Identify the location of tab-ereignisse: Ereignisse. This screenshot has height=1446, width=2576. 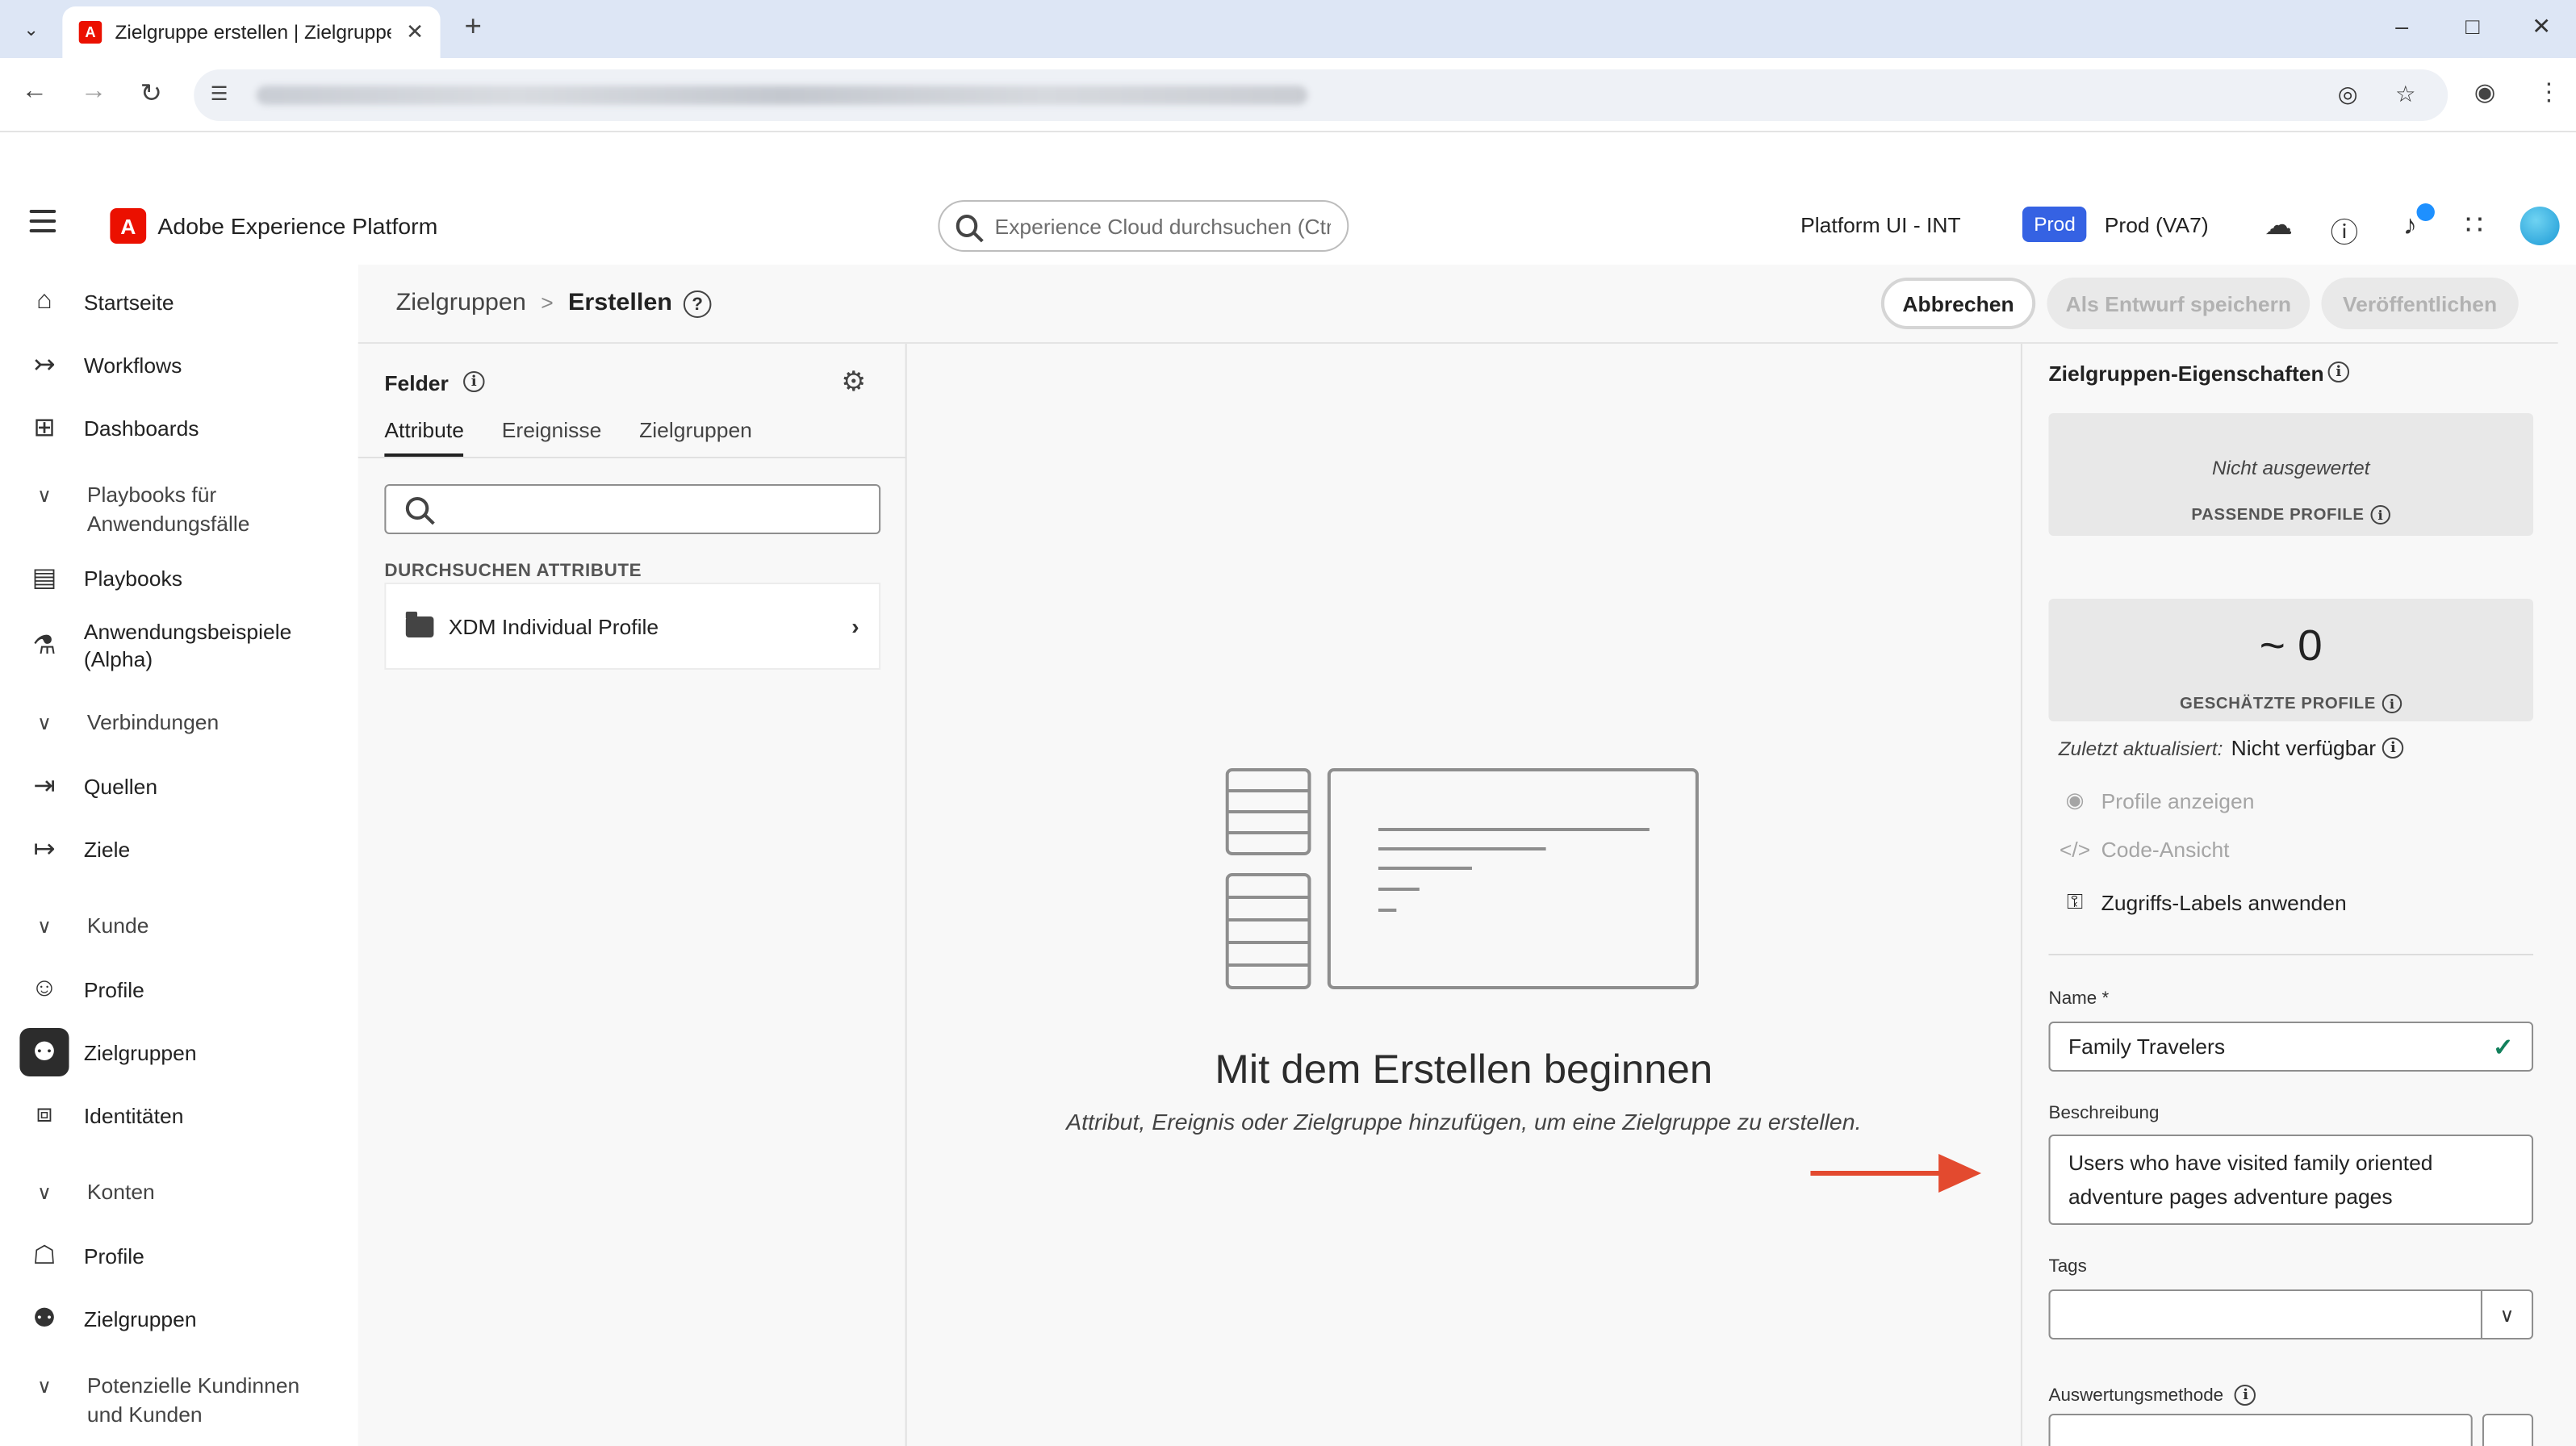
(552, 438).